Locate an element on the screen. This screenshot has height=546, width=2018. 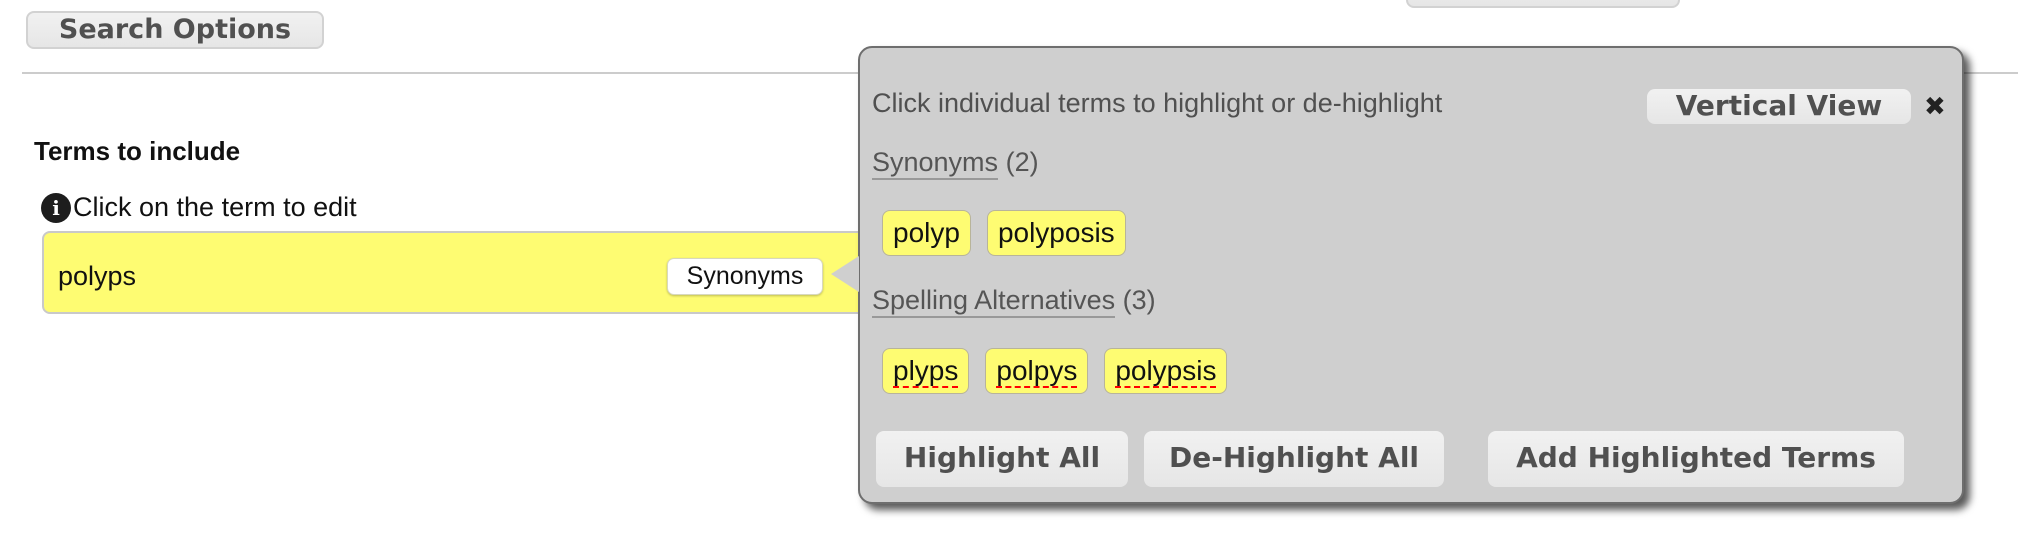
close-icon: ✖ is located at coordinates (1935, 107).